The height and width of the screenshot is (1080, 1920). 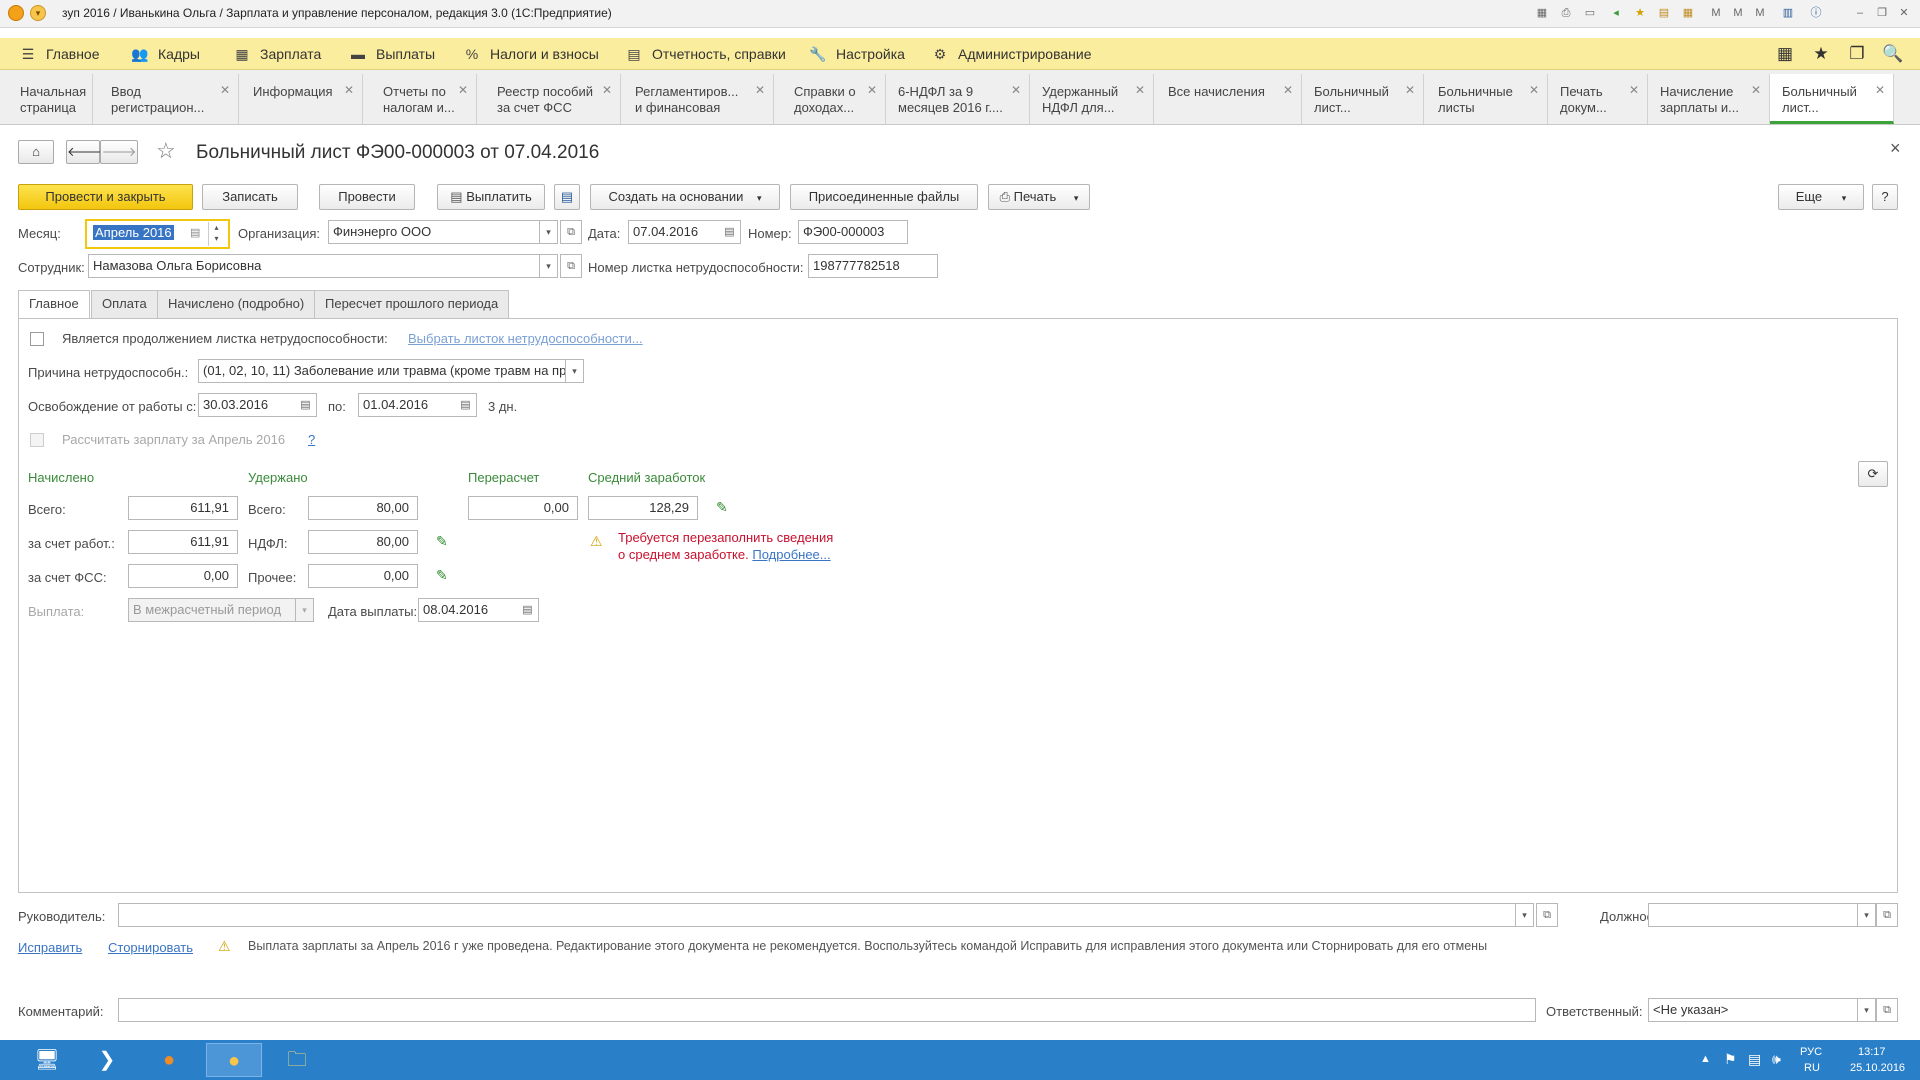 What do you see at coordinates (1547, 915) in the screenshot?
I see `manager-open-icon: ⧉` at bounding box center [1547, 915].